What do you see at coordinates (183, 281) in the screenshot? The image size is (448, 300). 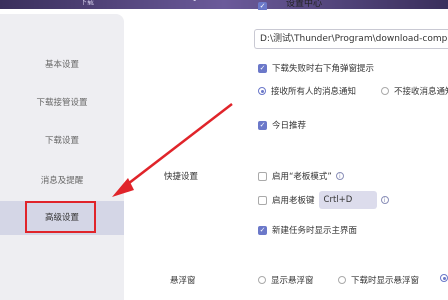 I see `float-window-section-label: 悬浮窗` at bounding box center [183, 281].